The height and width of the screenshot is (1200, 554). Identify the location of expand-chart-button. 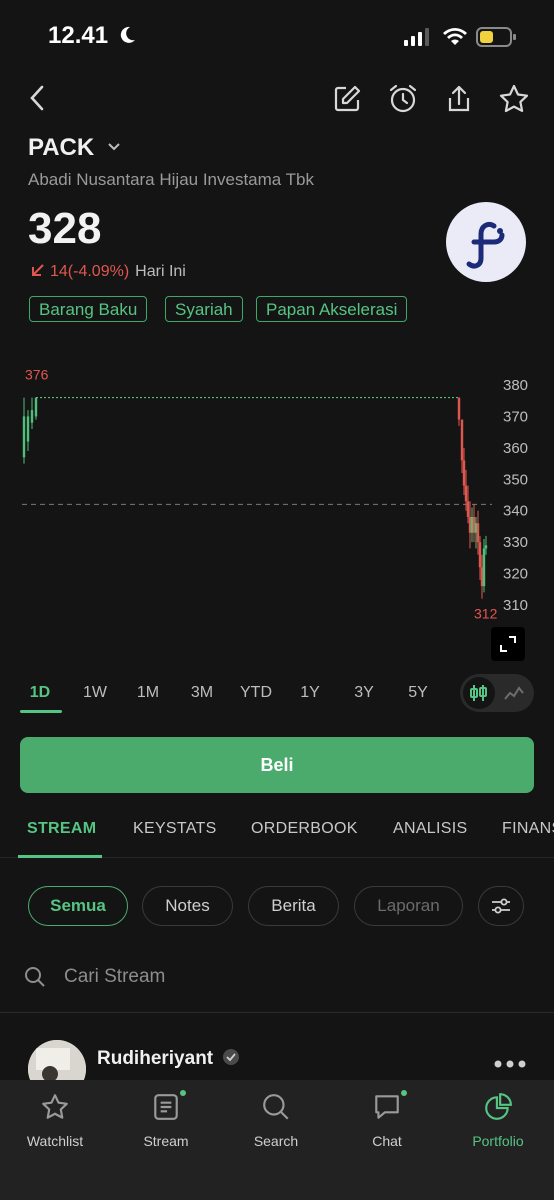
(508, 644).